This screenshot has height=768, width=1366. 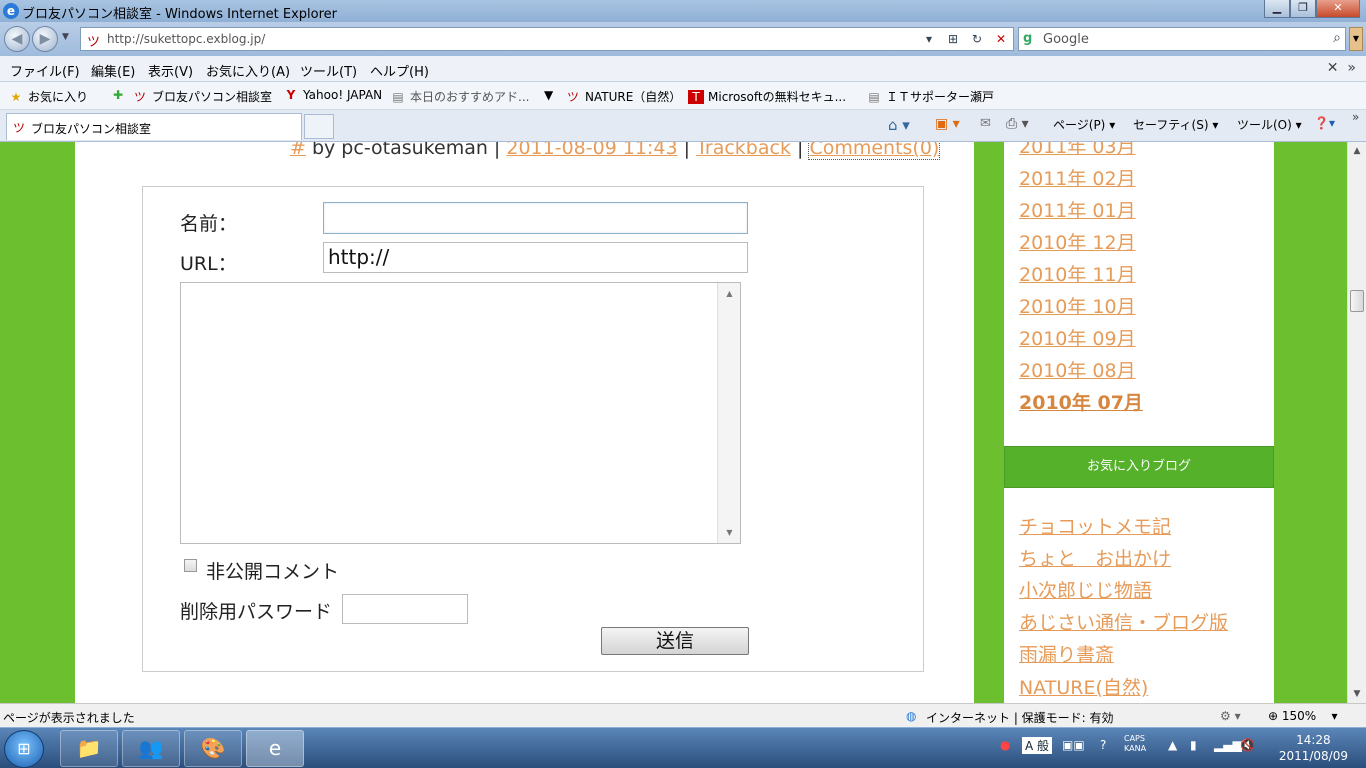 What do you see at coordinates (1017, 124) in the screenshot?
I see `print-icon: ⎙ ▾` at bounding box center [1017, 124].